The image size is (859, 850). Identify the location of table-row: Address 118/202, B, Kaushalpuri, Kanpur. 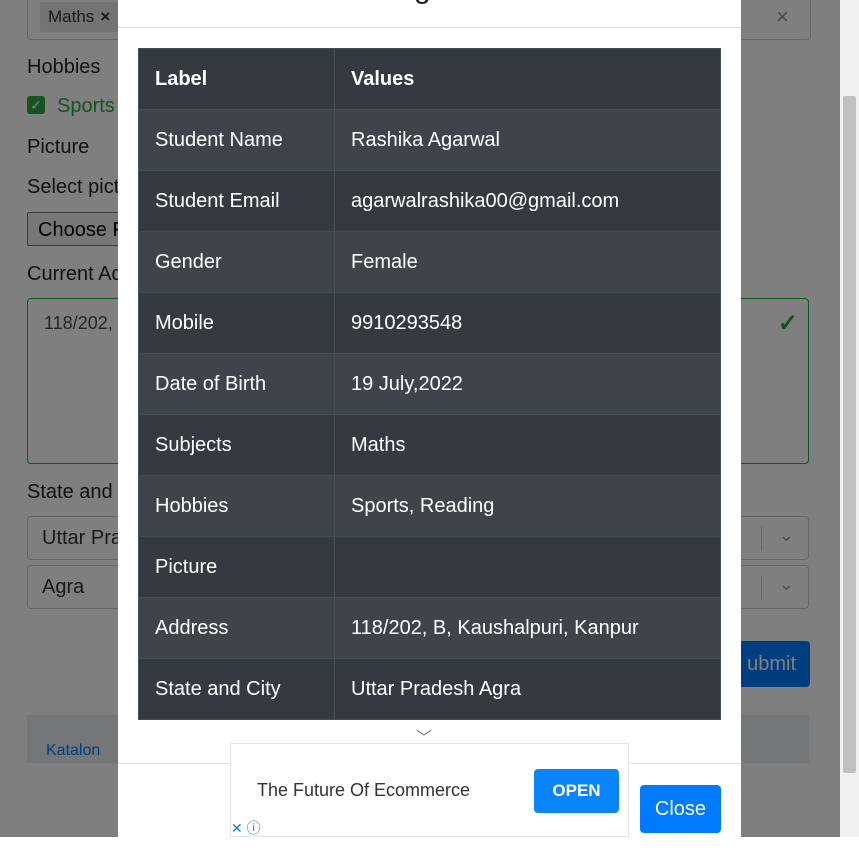
(429, 628).